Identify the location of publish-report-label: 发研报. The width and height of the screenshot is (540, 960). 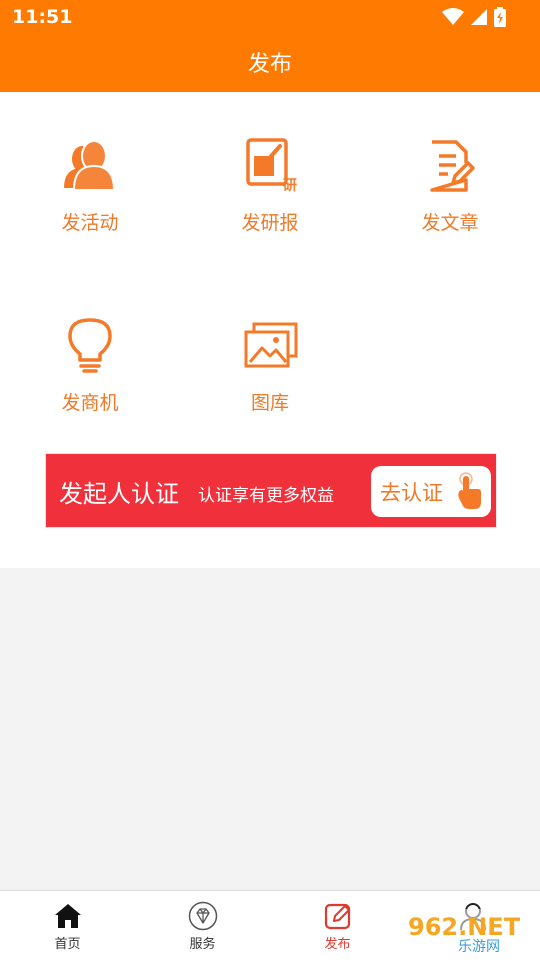
(270, 223).